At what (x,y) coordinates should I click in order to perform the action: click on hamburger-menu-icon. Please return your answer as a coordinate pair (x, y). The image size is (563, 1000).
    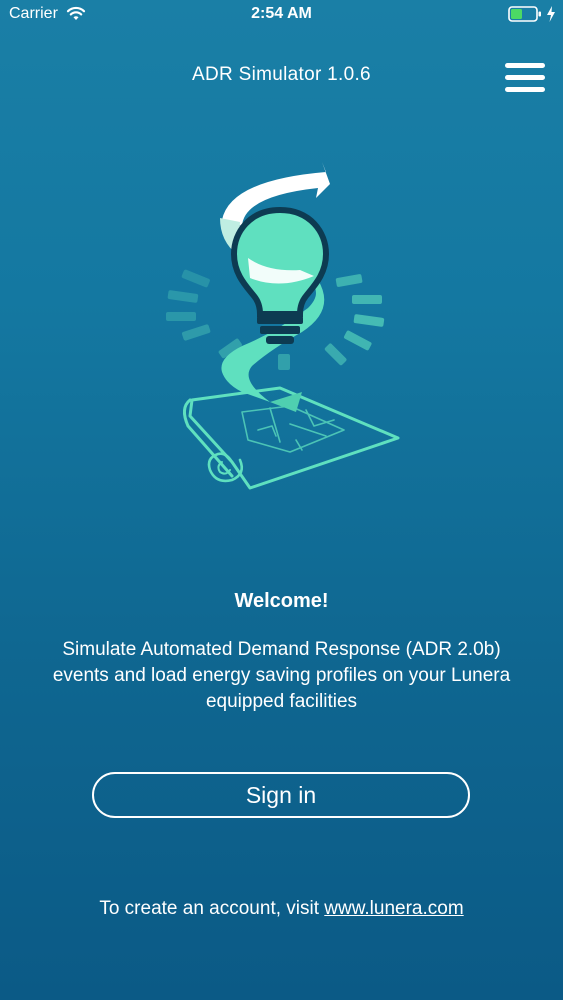
    Looking at the image, I should click on (525, 65).